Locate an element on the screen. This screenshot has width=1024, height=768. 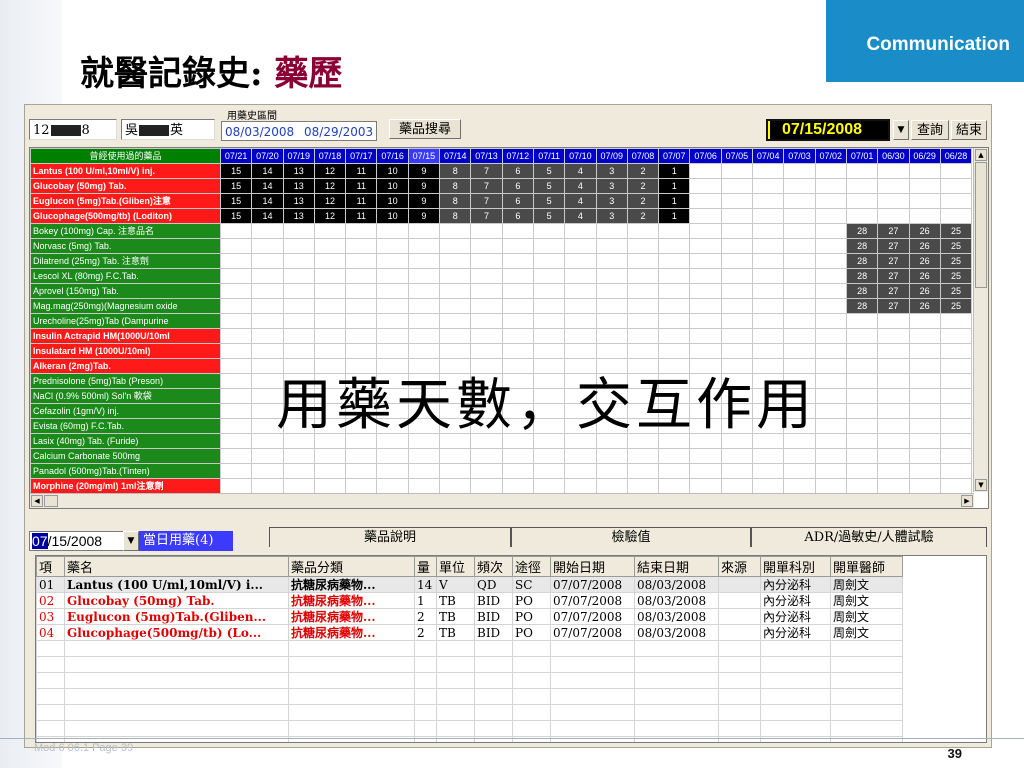
drug-name-cell: Mag.mag(250mg)(Magnesium oxide is located at coordinates (125, 306).